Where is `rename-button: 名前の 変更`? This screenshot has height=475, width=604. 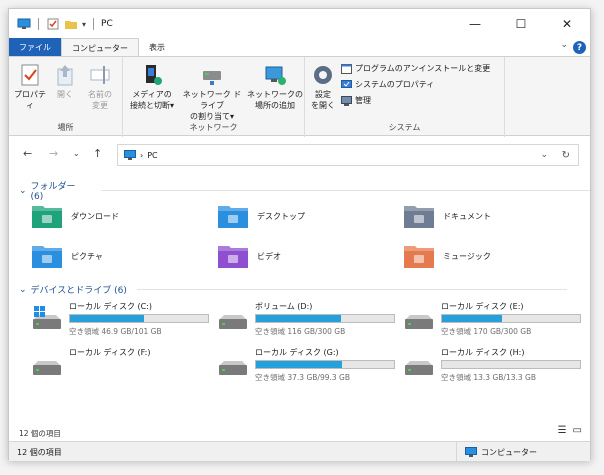 rename-button: 名前の 変更 is located at coordinates (100, 87).